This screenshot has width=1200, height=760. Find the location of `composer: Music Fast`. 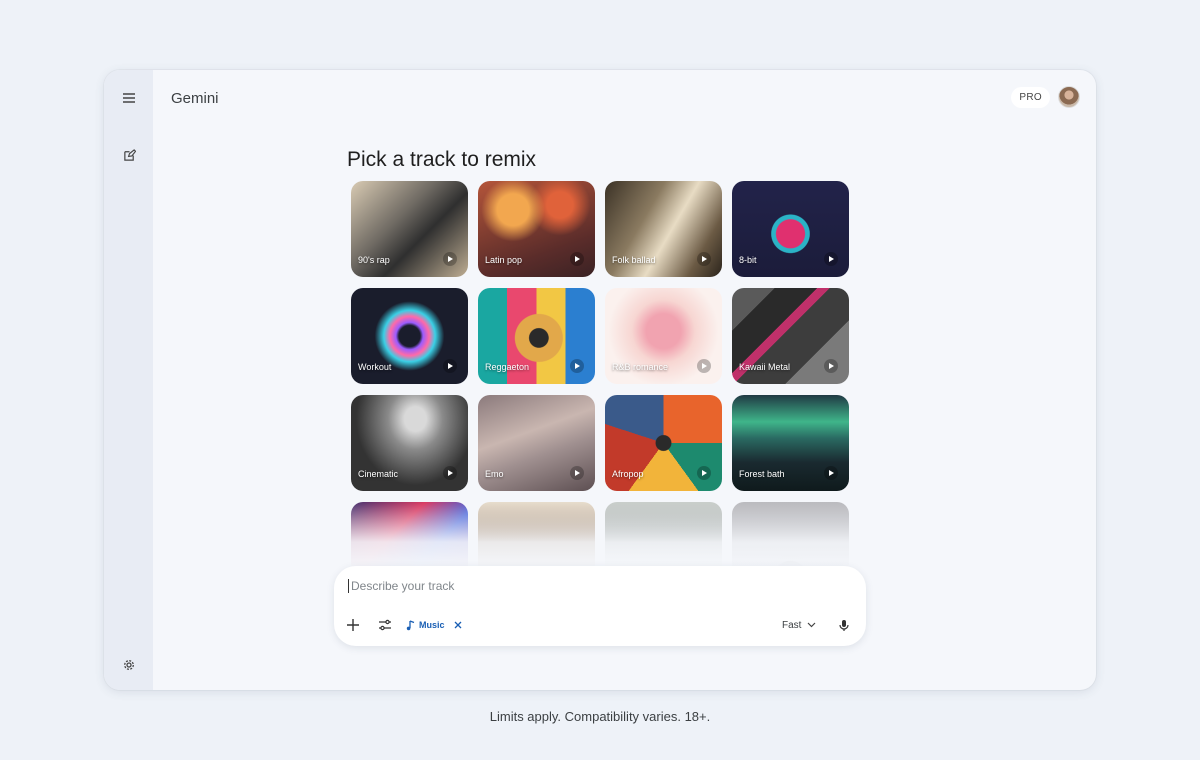

composer: Music Fast is located at coordinates (600, 606).